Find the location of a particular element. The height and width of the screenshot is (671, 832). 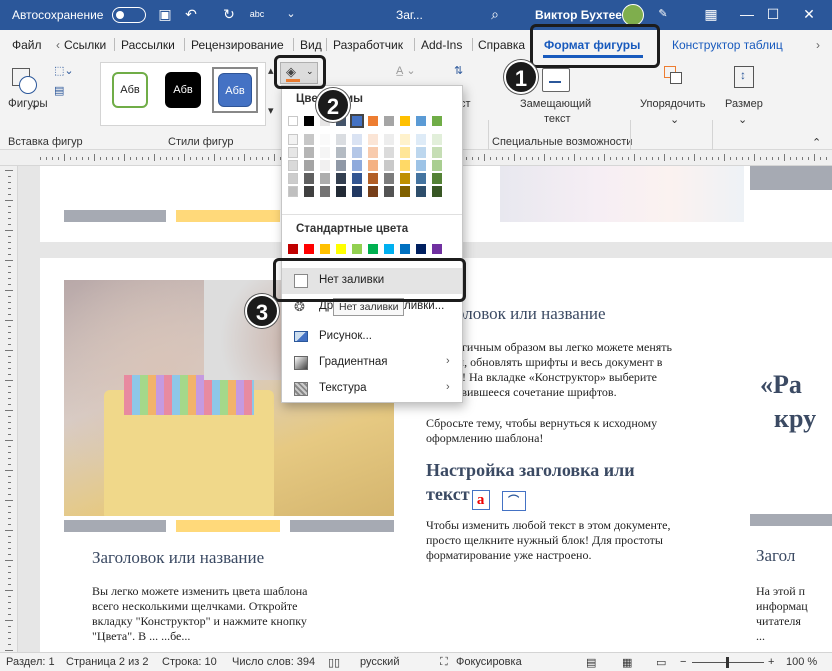

edit-shape-icon: ⬚⌄ is located at coordinates (64, 70).